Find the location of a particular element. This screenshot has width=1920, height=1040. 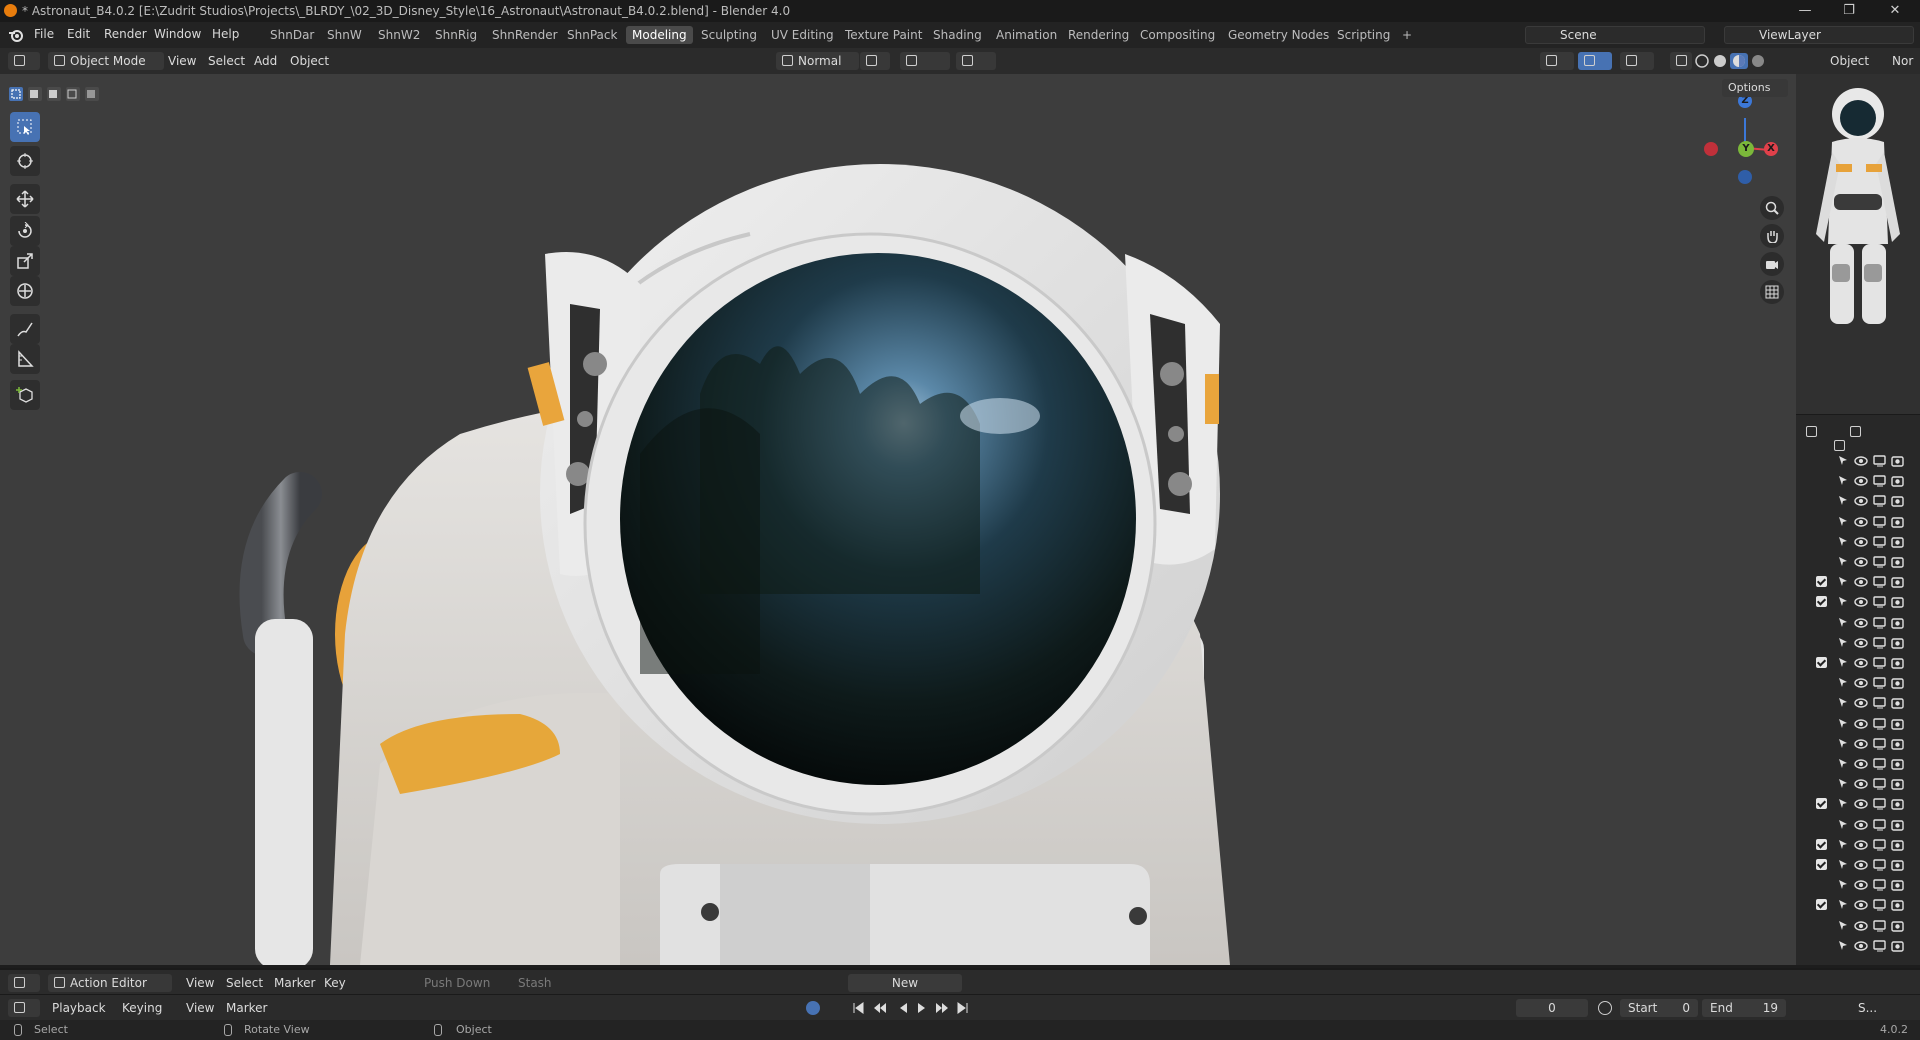

rotate-tool is located at coordinates (25, 231).